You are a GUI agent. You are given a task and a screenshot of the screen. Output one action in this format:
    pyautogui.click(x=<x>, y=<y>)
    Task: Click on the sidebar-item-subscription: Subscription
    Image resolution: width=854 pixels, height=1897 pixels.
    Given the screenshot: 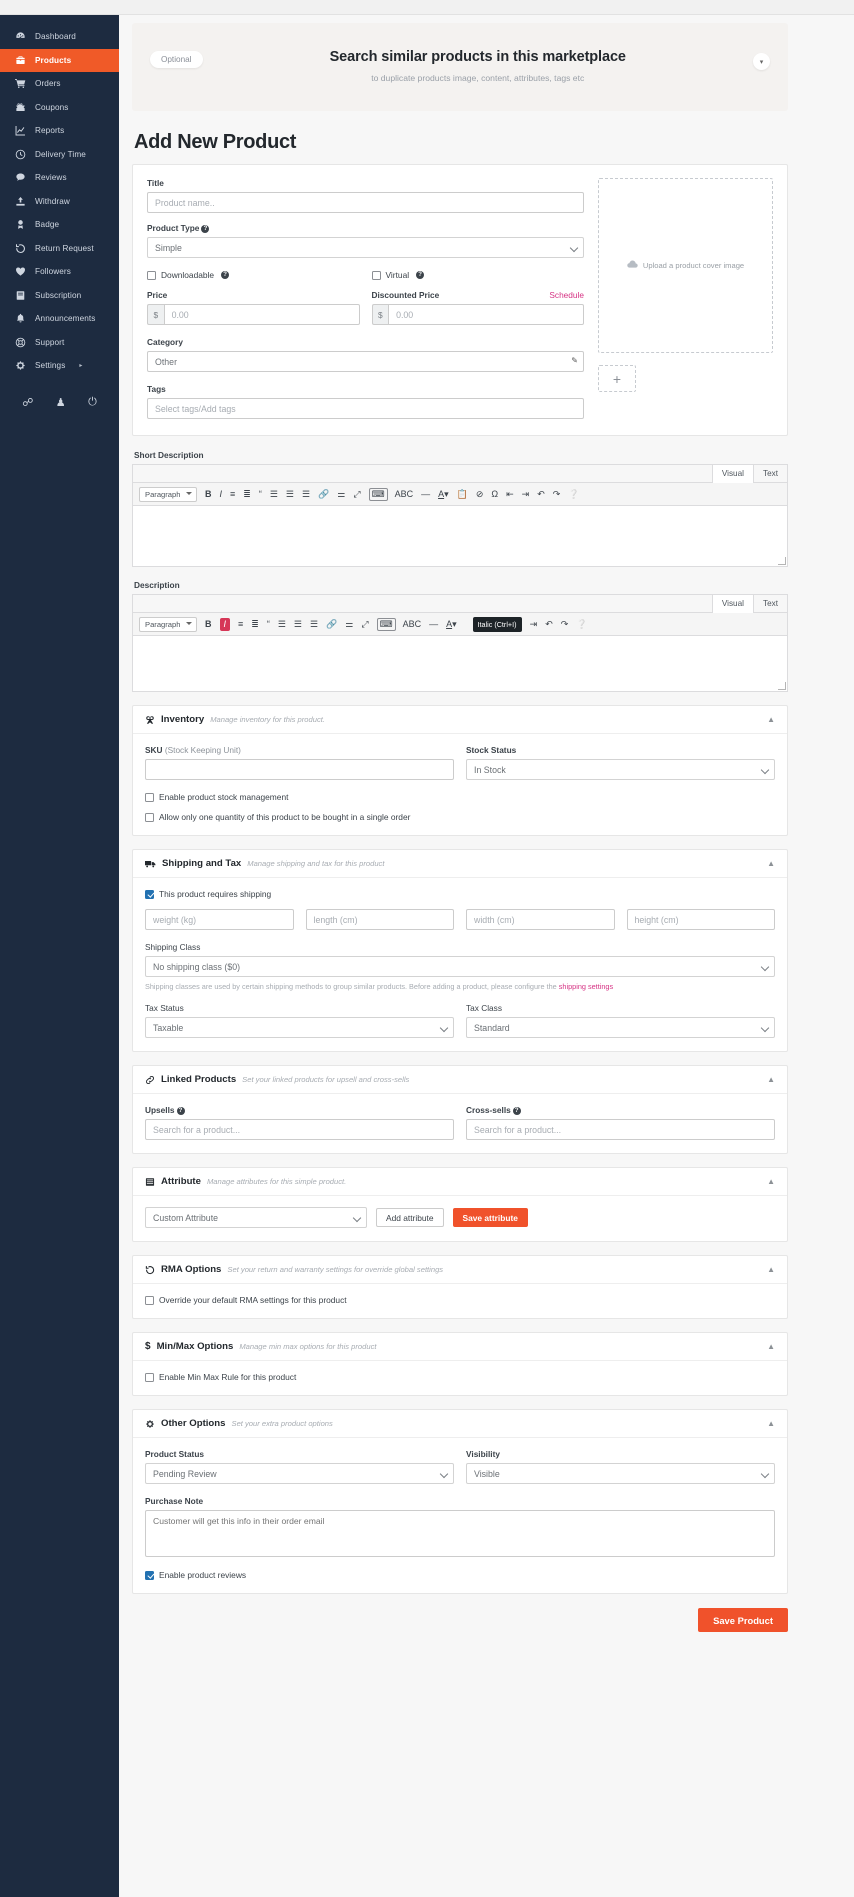 What is the action you would take?
    pyautogui.click(x=59, y=296)
    